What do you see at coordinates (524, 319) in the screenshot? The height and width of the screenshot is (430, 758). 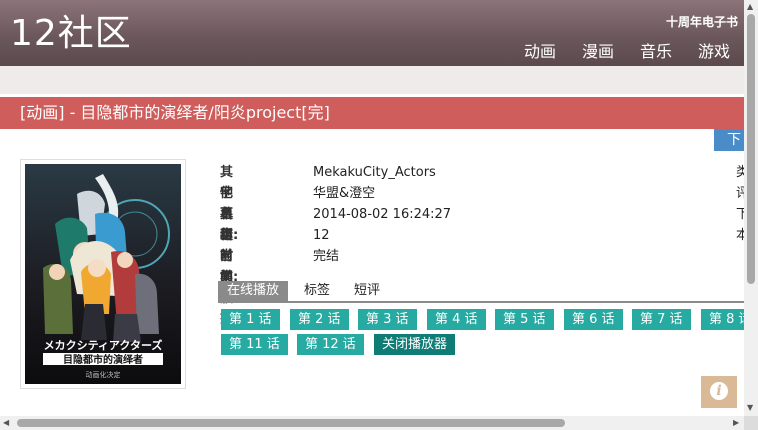 I see `episode-button-5: 第 5 话` at bounding box center [524, 319].